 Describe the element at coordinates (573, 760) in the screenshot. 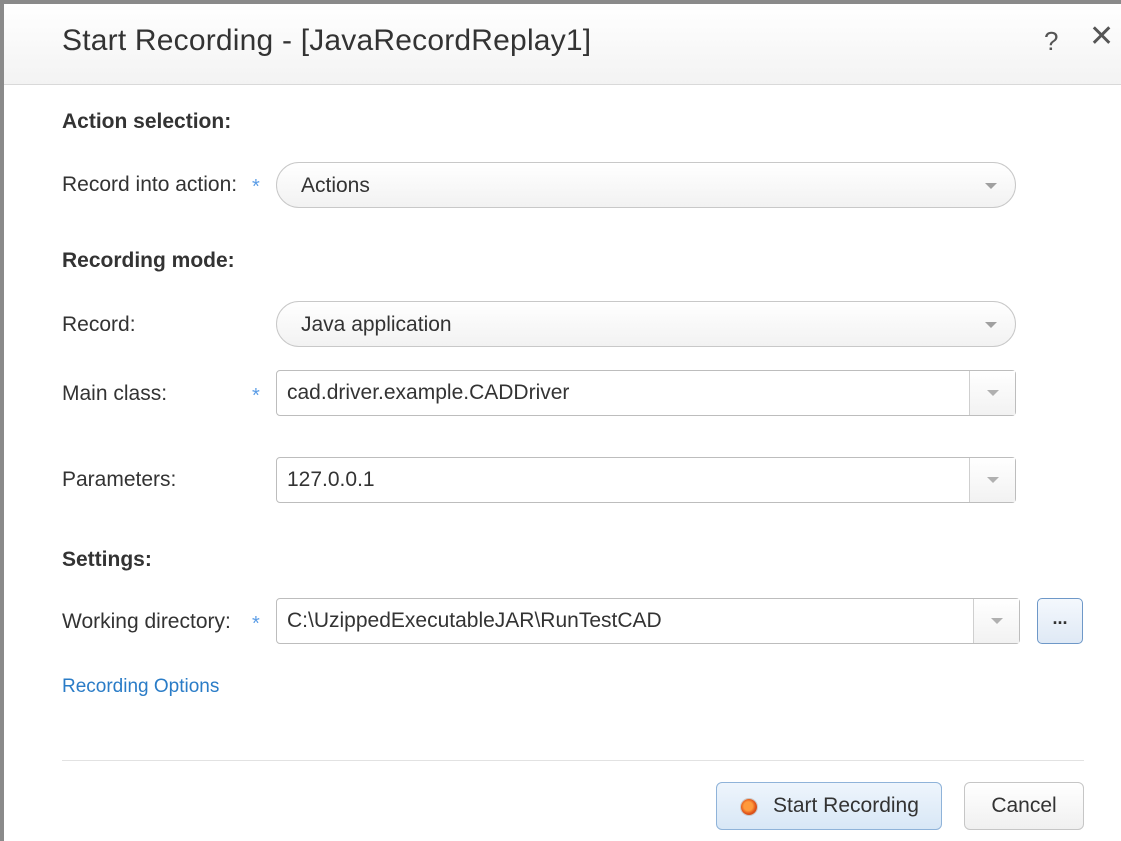

I see `footer-divider` at that location.